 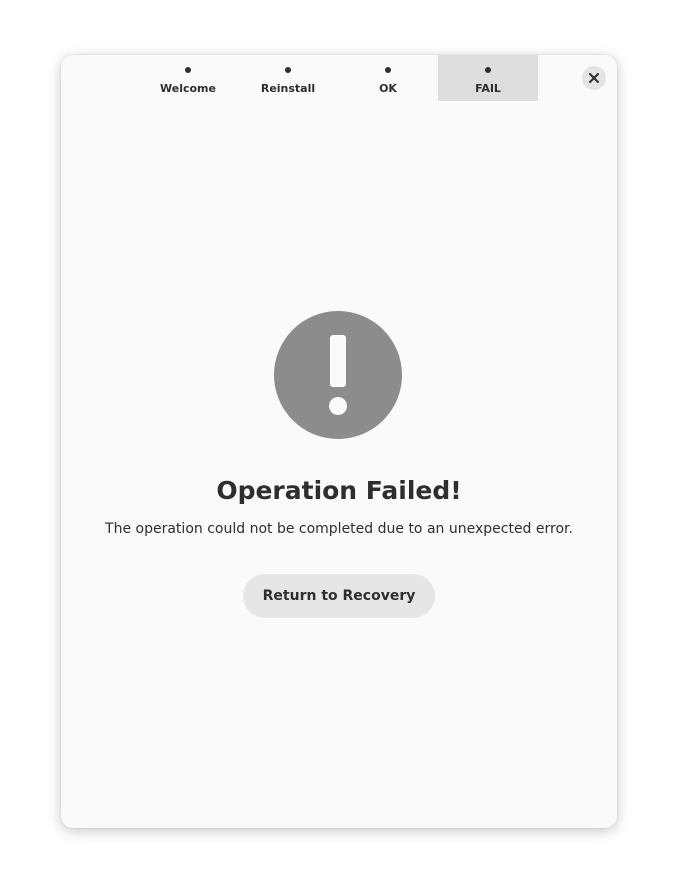 I want to click on close-icon, so click(x=594, y=78).